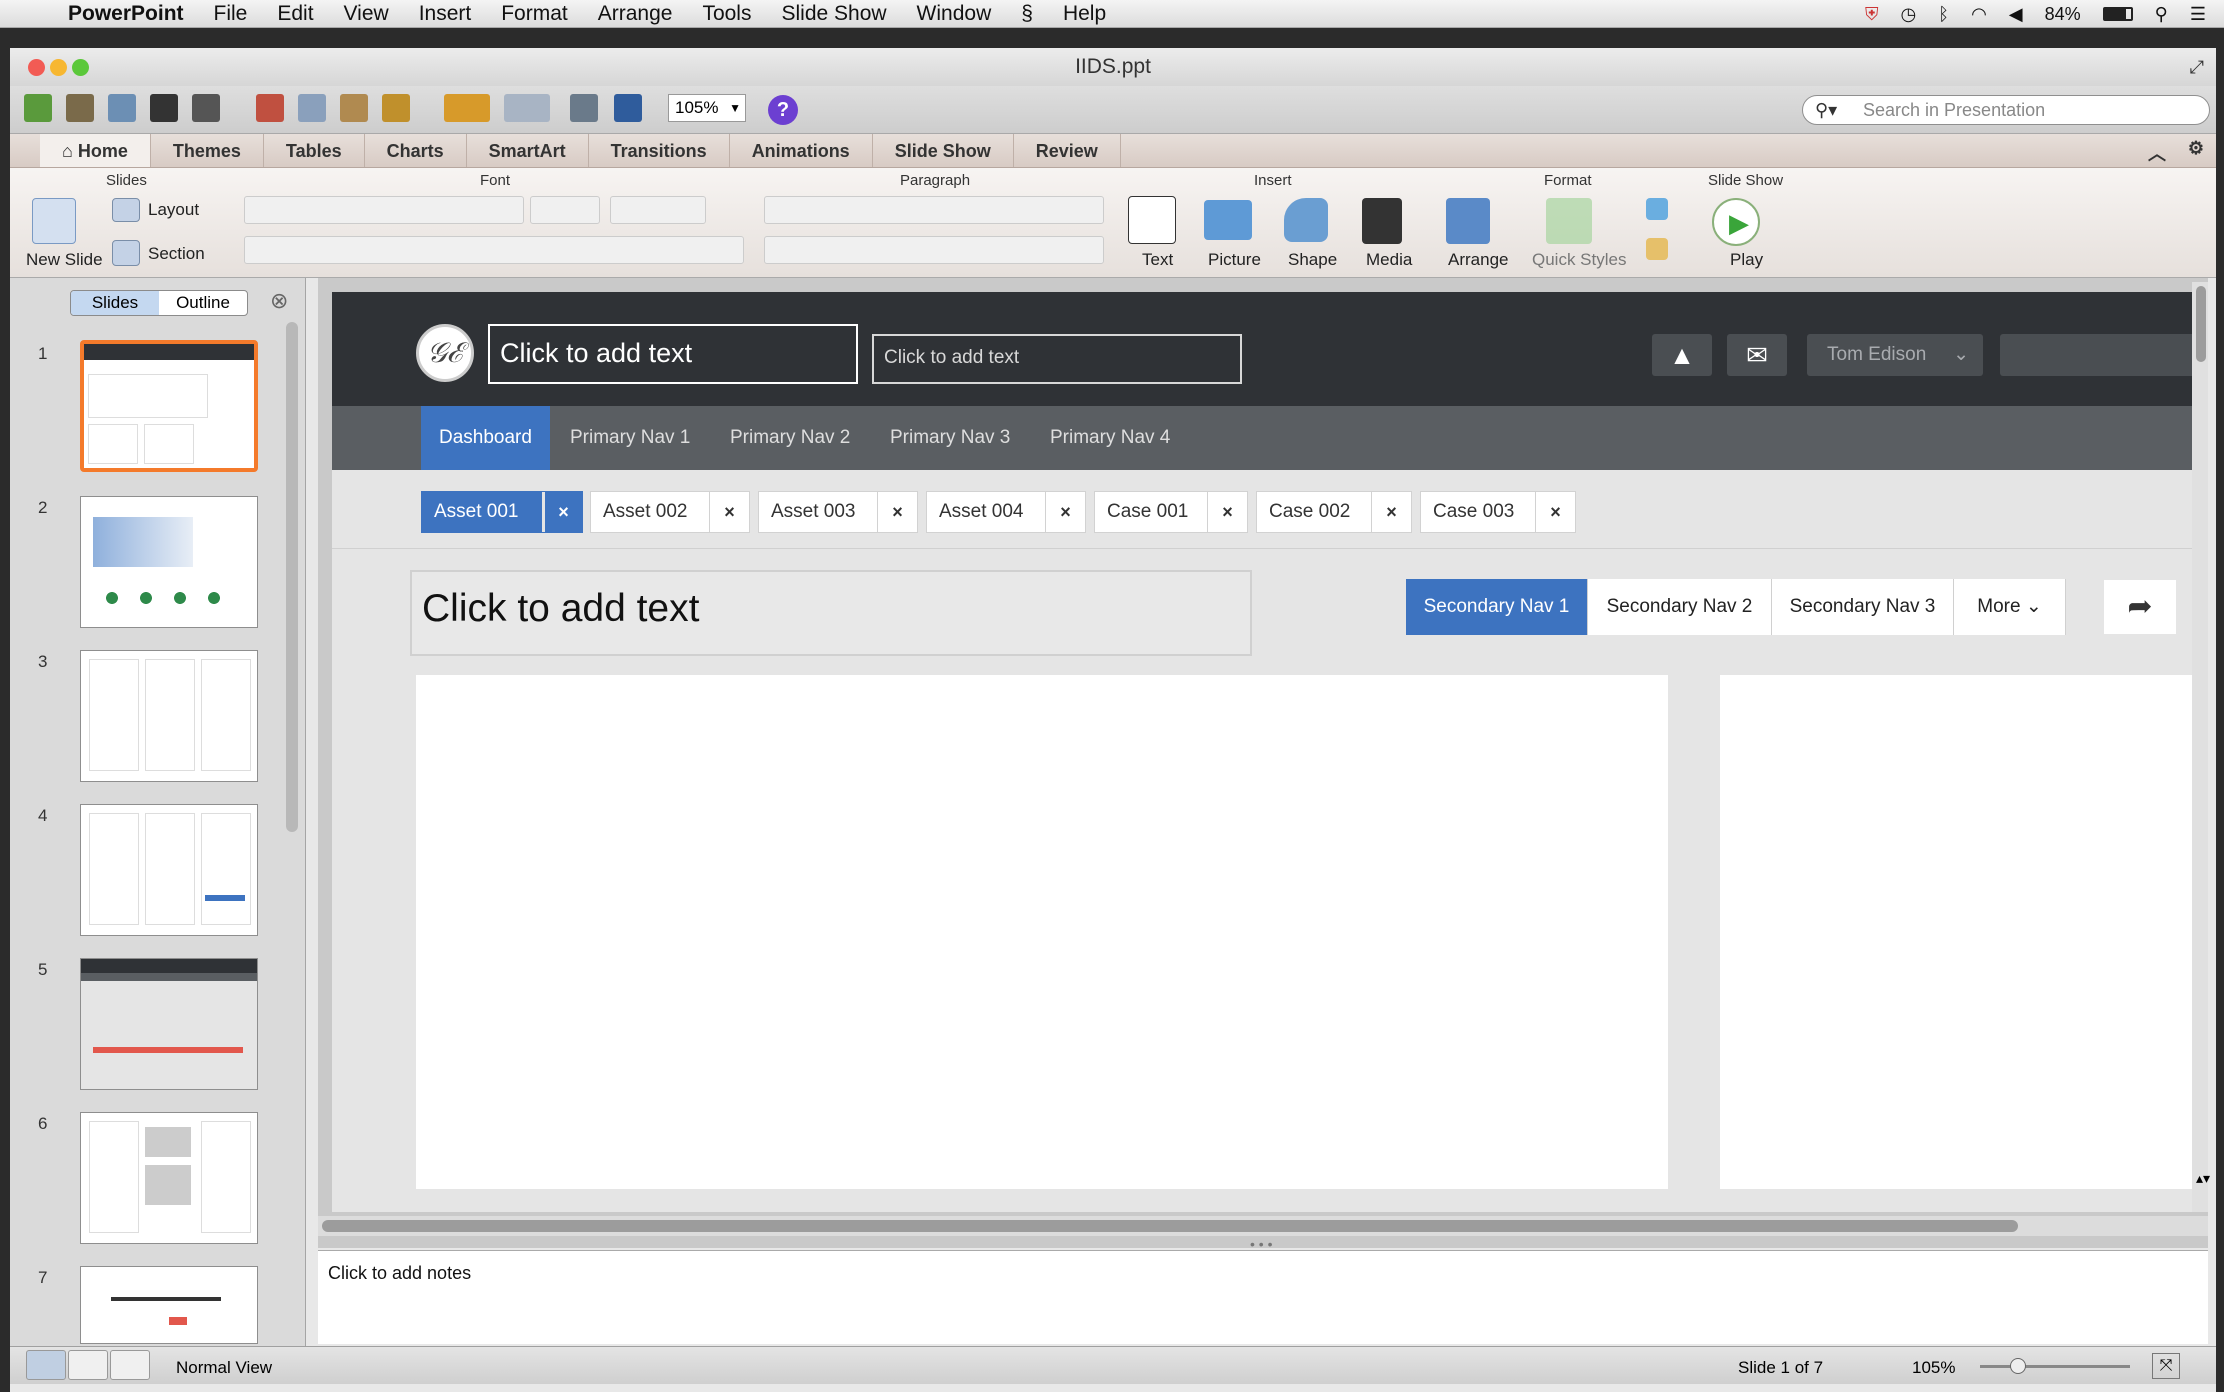 Image resolution: width=2224 pixels, height=1392 pixels. Describe the element at coordinates (1334, 512) in the screenshot. I see `chip-case-002: Case 002 ×` at that location.